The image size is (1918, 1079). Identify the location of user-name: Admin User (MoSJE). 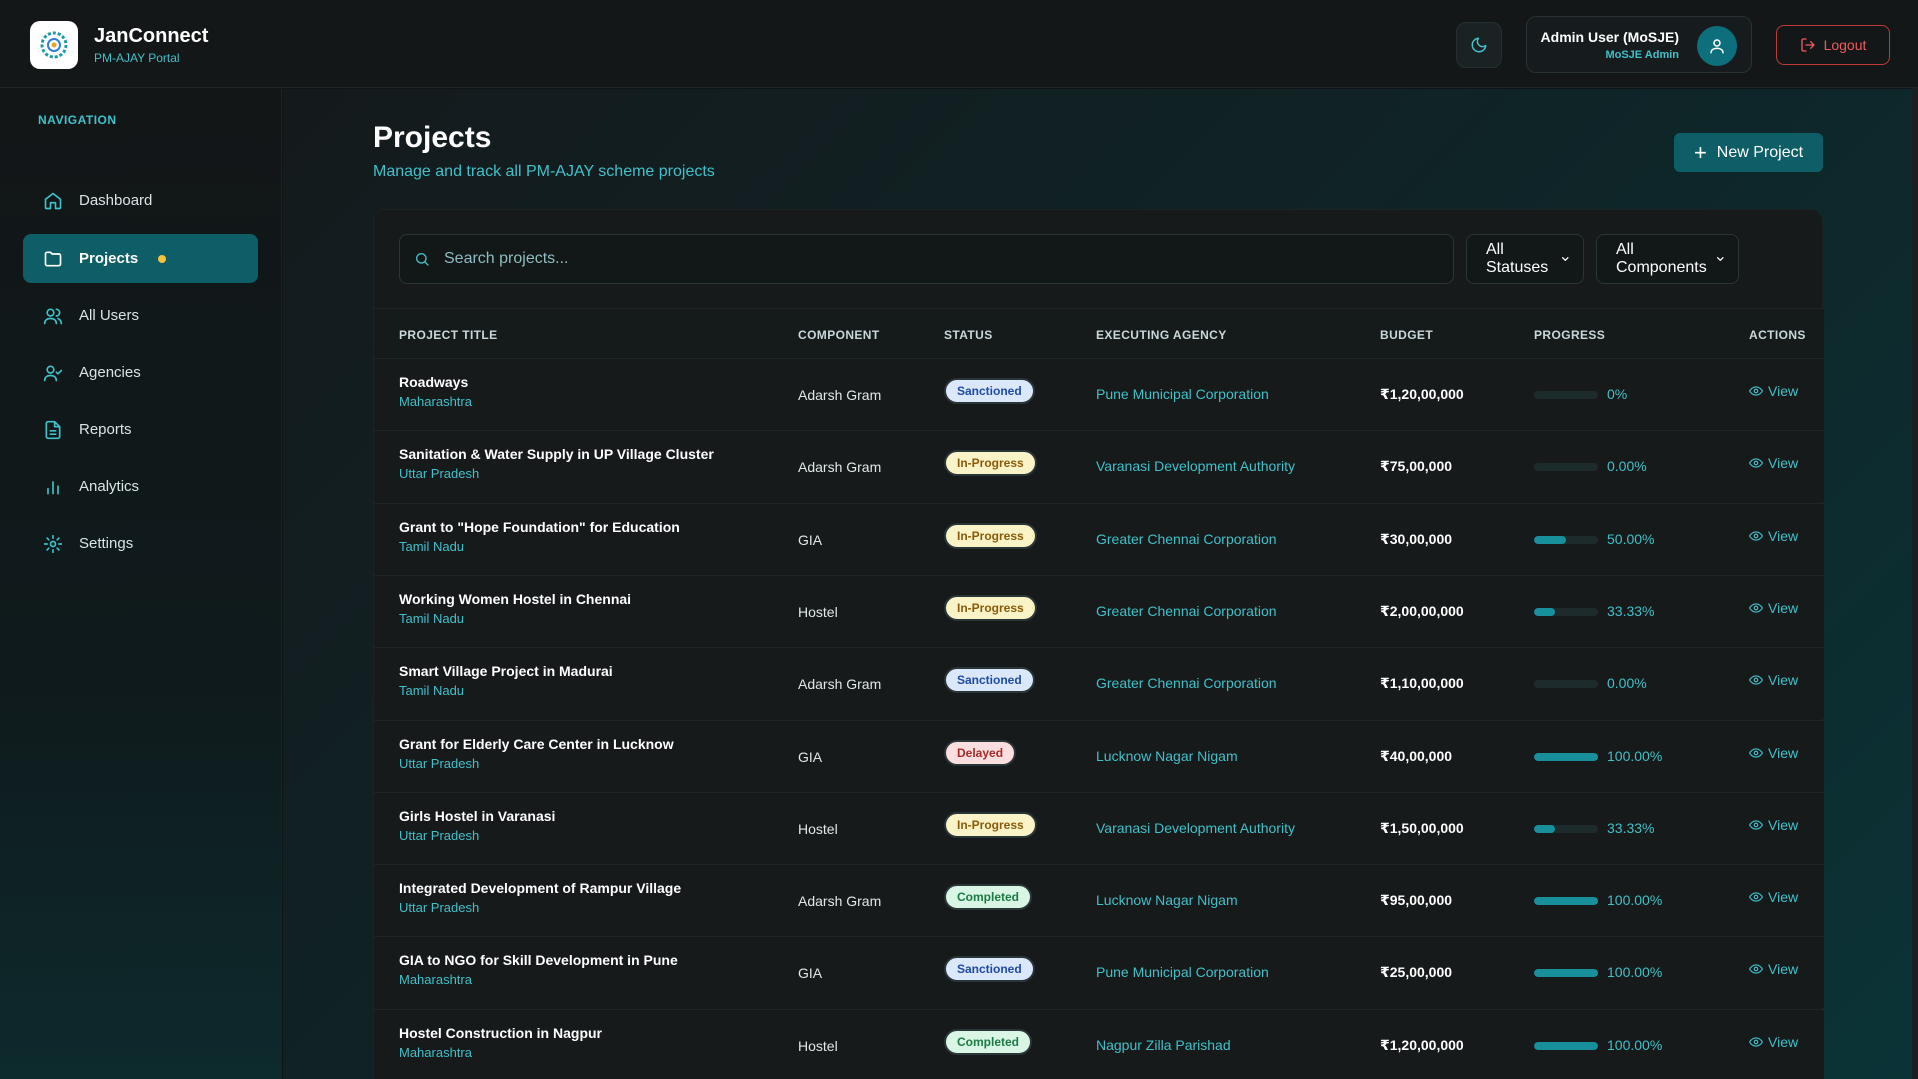
(1609, 37).